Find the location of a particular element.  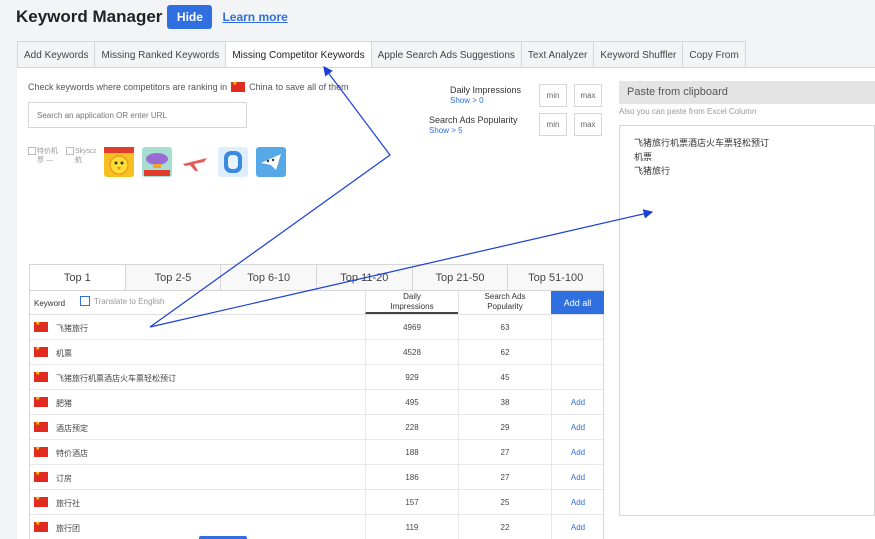

impressions-cell: 4528 is located at coordinates (411, 352).